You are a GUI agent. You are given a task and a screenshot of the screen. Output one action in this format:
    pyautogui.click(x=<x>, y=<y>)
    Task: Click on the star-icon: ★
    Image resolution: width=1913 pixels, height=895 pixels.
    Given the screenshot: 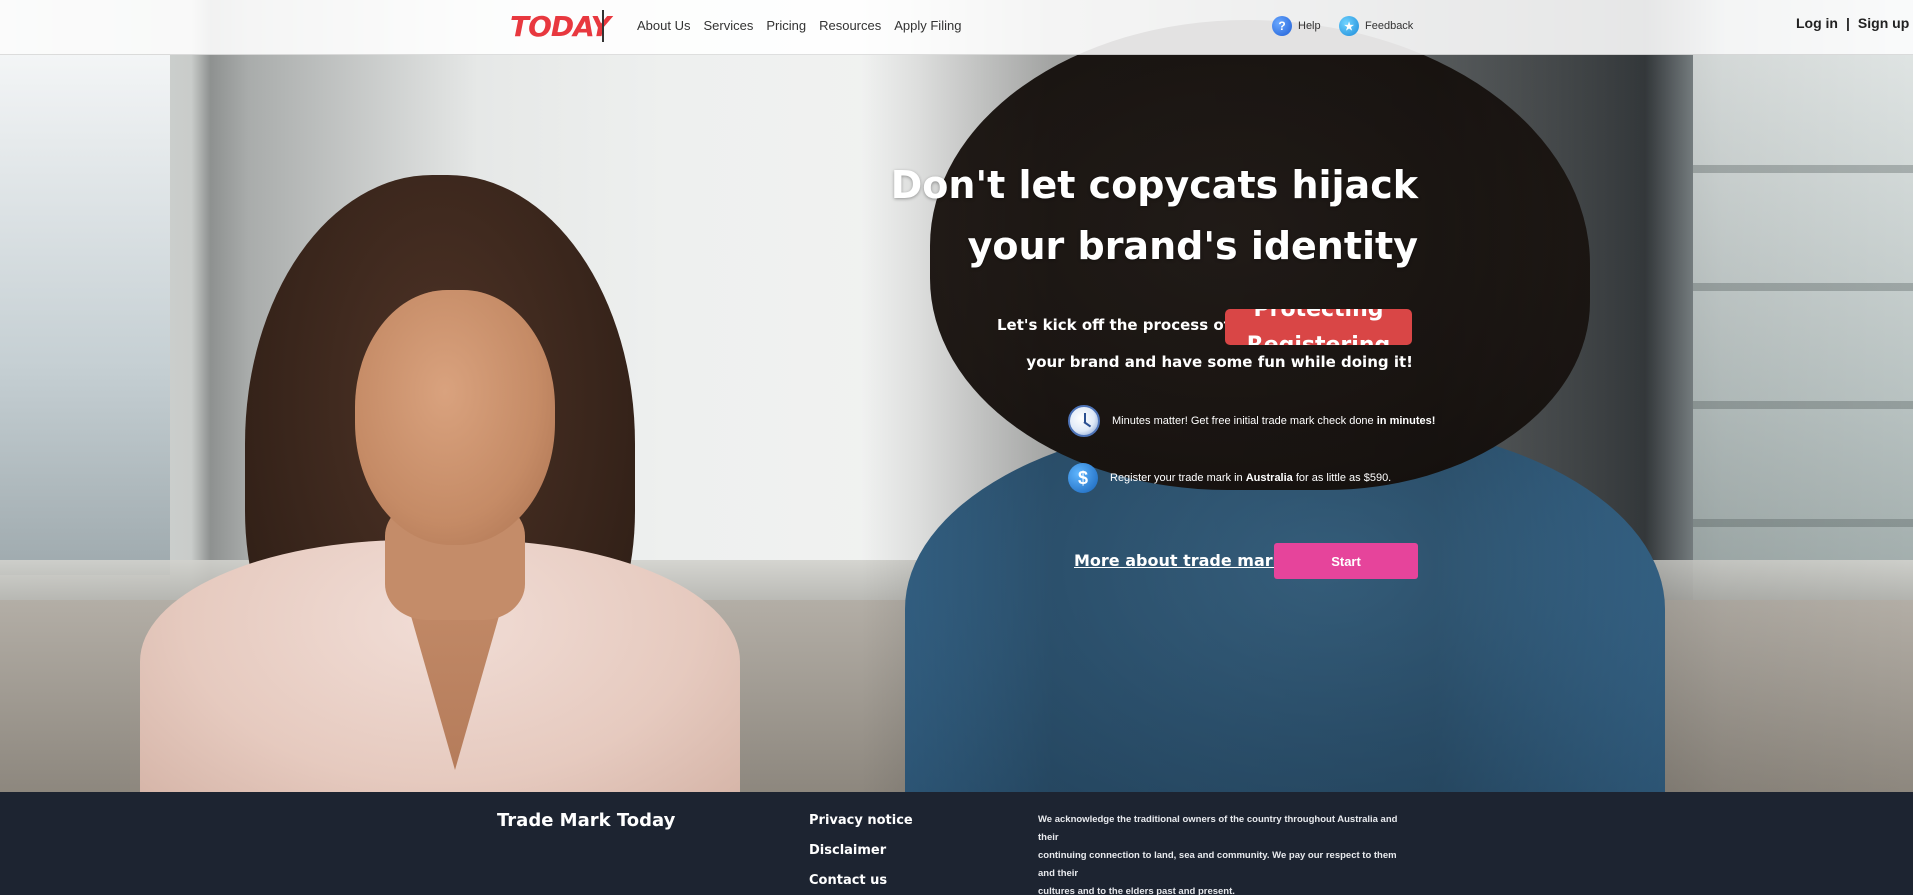 What is the action you would take?
    pyautogui.click(x=1349, y=26)
    